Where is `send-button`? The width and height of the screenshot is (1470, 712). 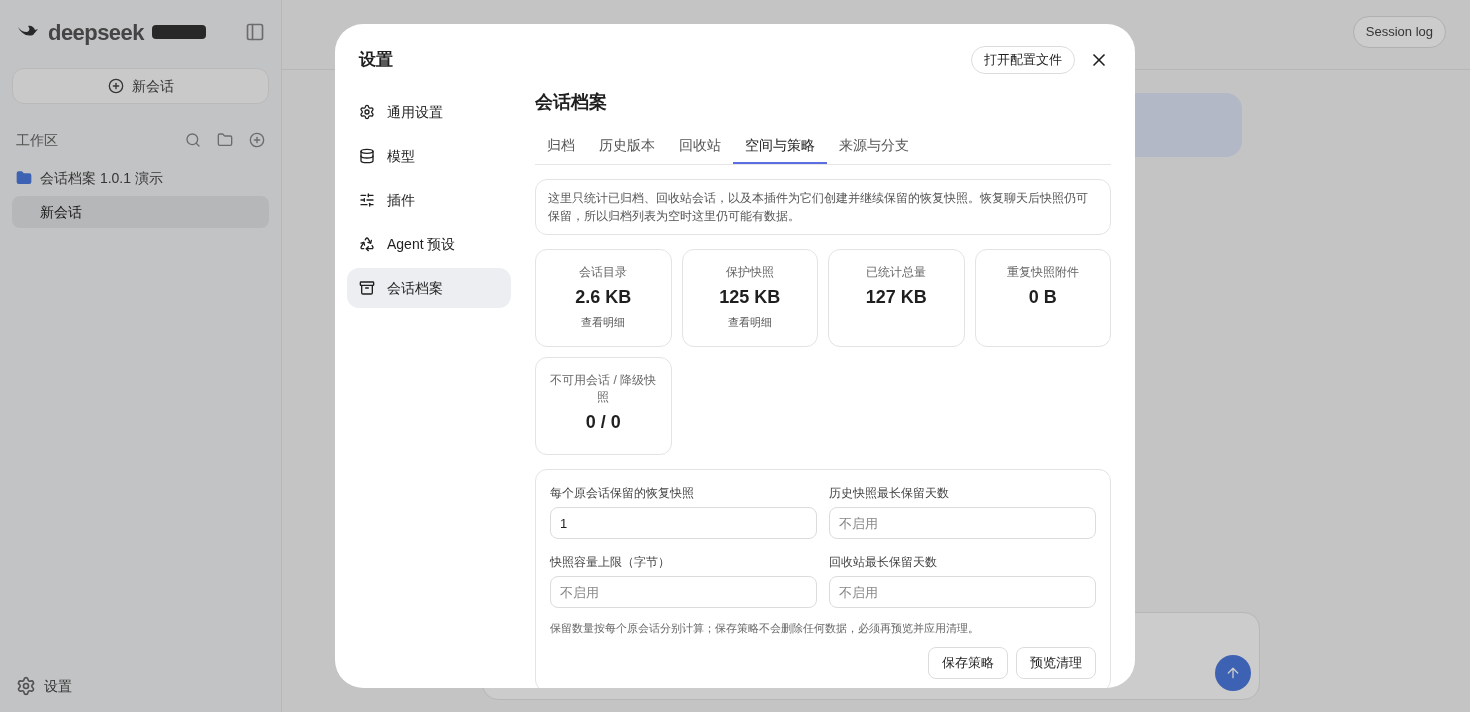 send-button is located at coordinates (1233, 673).